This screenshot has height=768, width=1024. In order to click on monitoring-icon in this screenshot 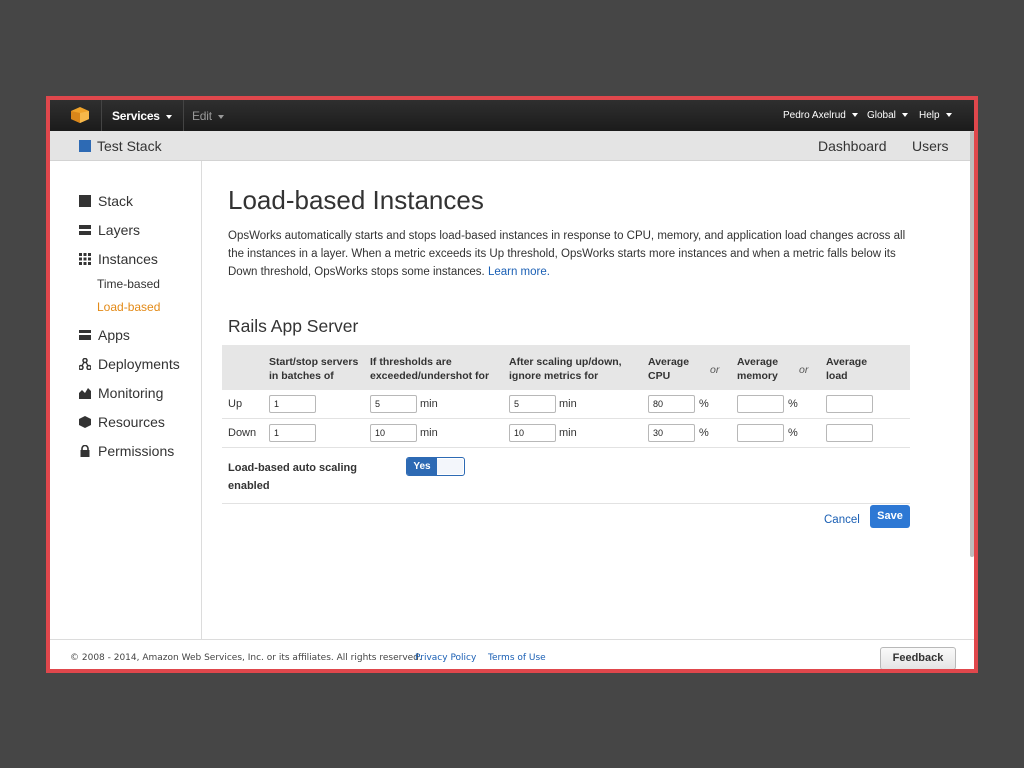, I will do `click(85, 393)`.